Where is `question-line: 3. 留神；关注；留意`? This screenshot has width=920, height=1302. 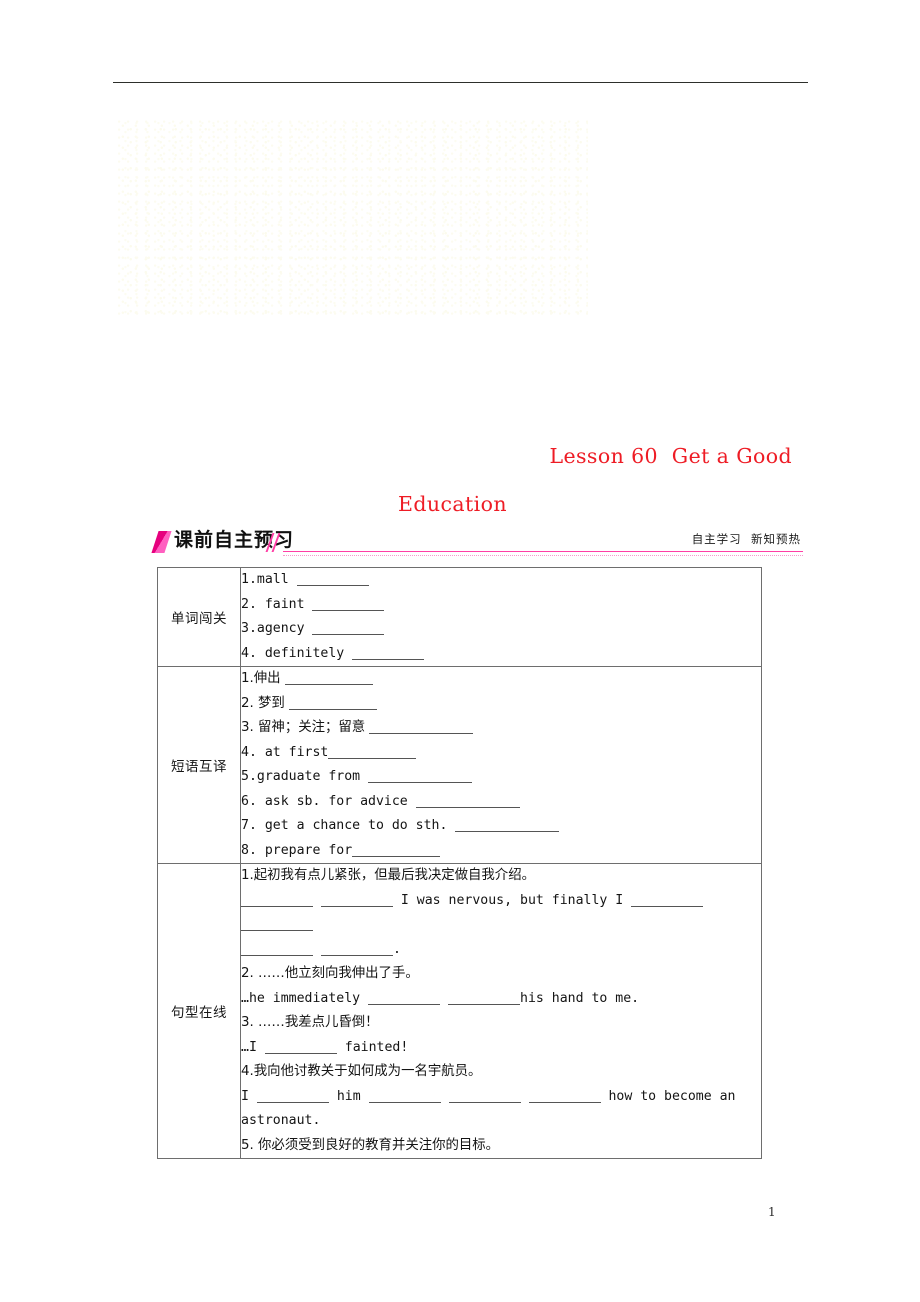 question-line: 3. 留神；关注；留意 is located at coordinates (501, 728).